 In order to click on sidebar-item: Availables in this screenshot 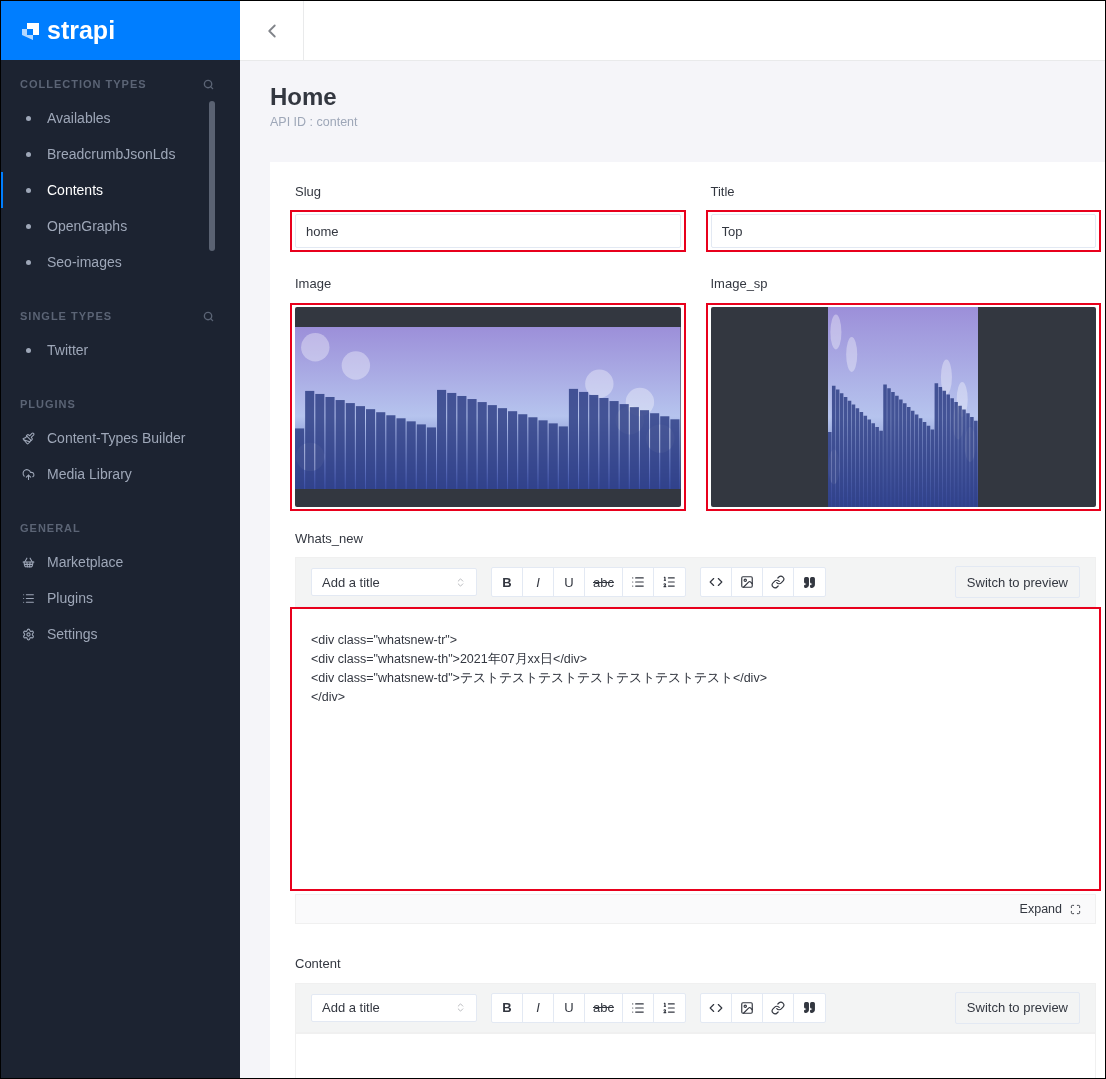, I will do `click(120, 118)`.